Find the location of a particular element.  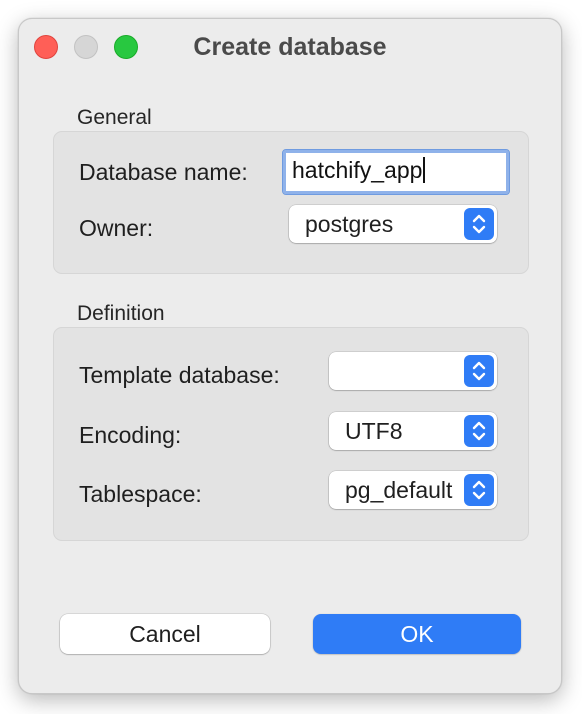

ok-button: OK is located at coordinates (417, 634).